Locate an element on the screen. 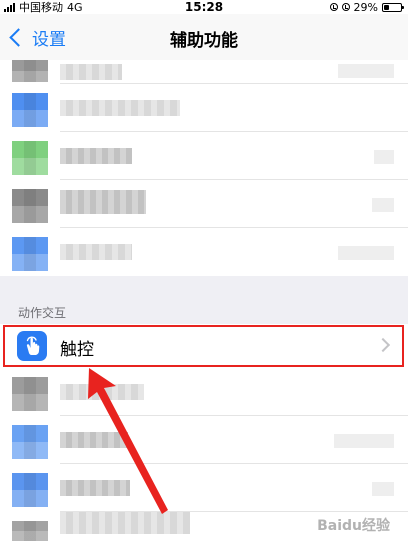 Image resolution: width=408 pixels, height=541 pixels. status-right: 29% is located at coordinates (366, 7).